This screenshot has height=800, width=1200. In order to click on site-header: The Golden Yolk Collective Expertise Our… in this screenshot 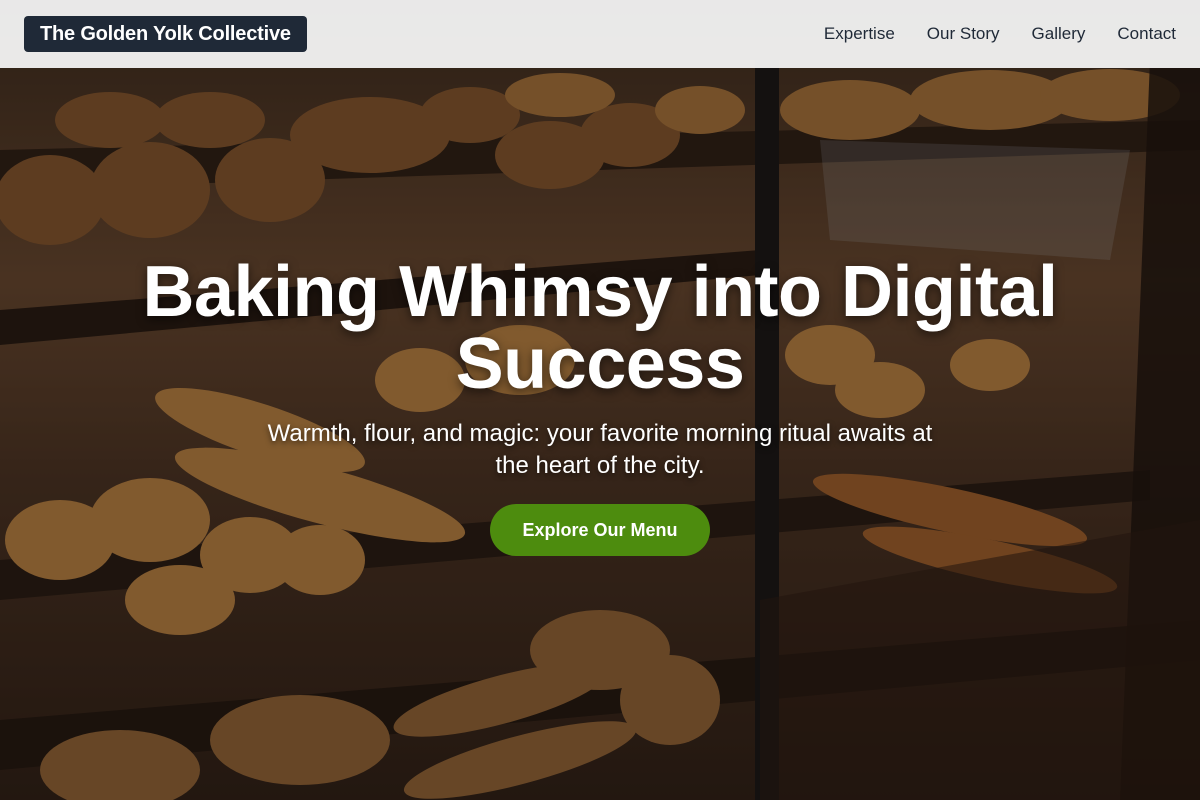, I will do `click(600, 34)`.